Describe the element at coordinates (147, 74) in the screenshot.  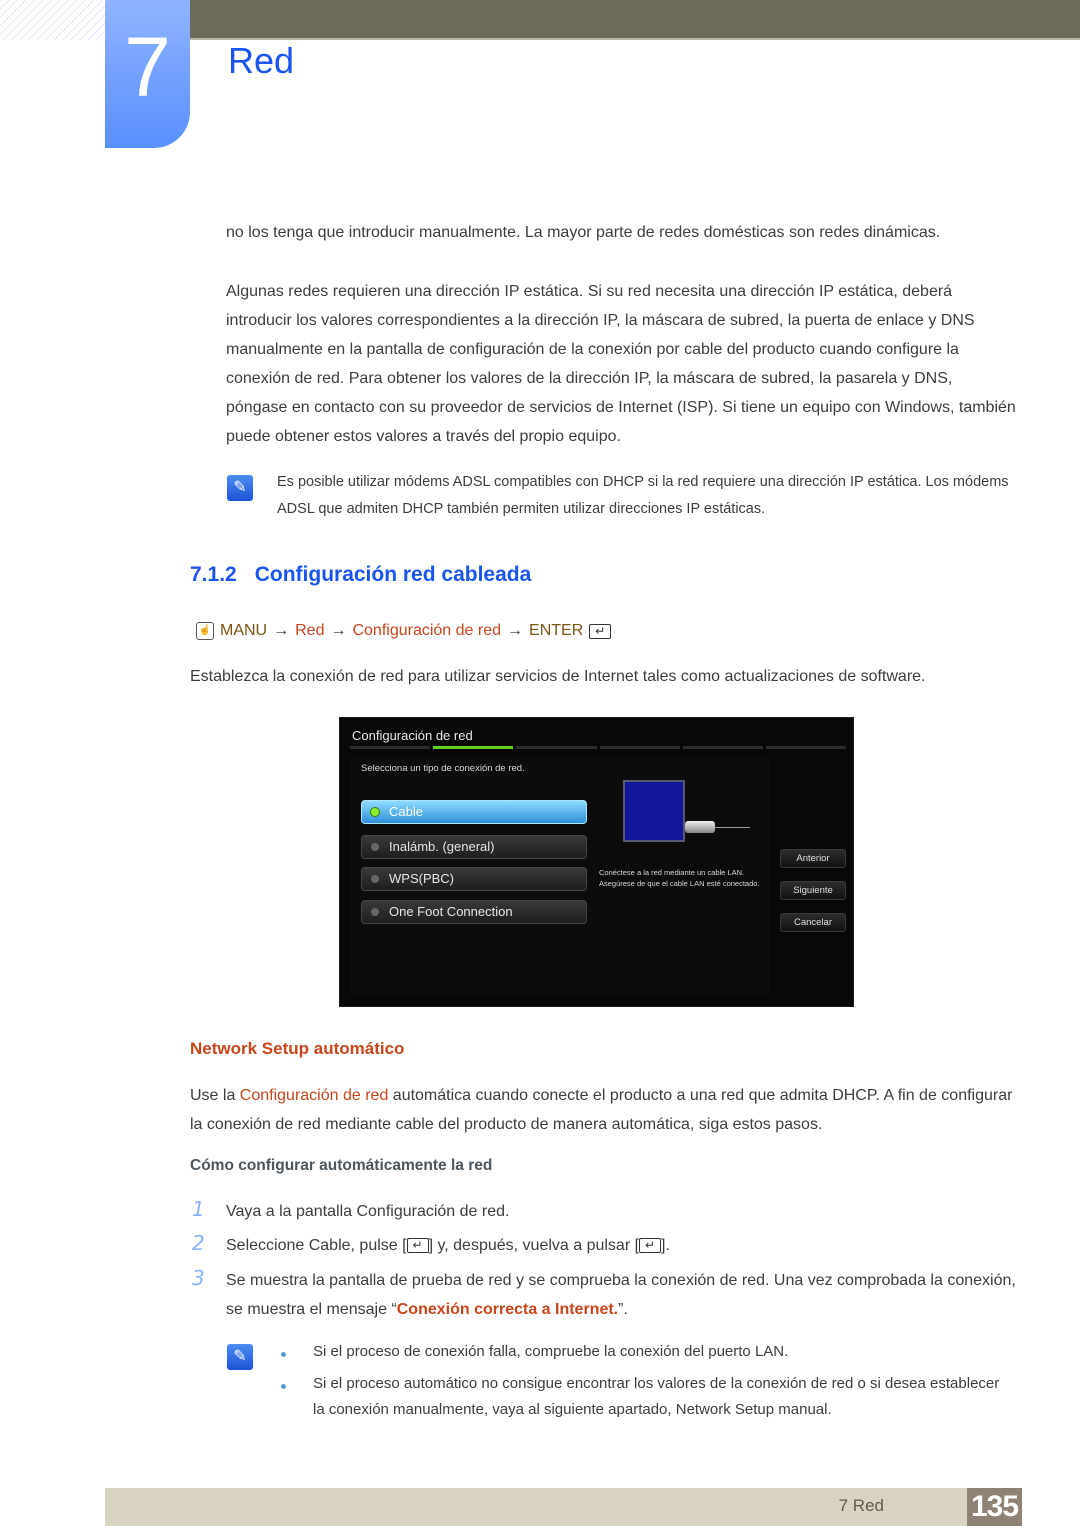
I see `chapter-number: 7` at that location.